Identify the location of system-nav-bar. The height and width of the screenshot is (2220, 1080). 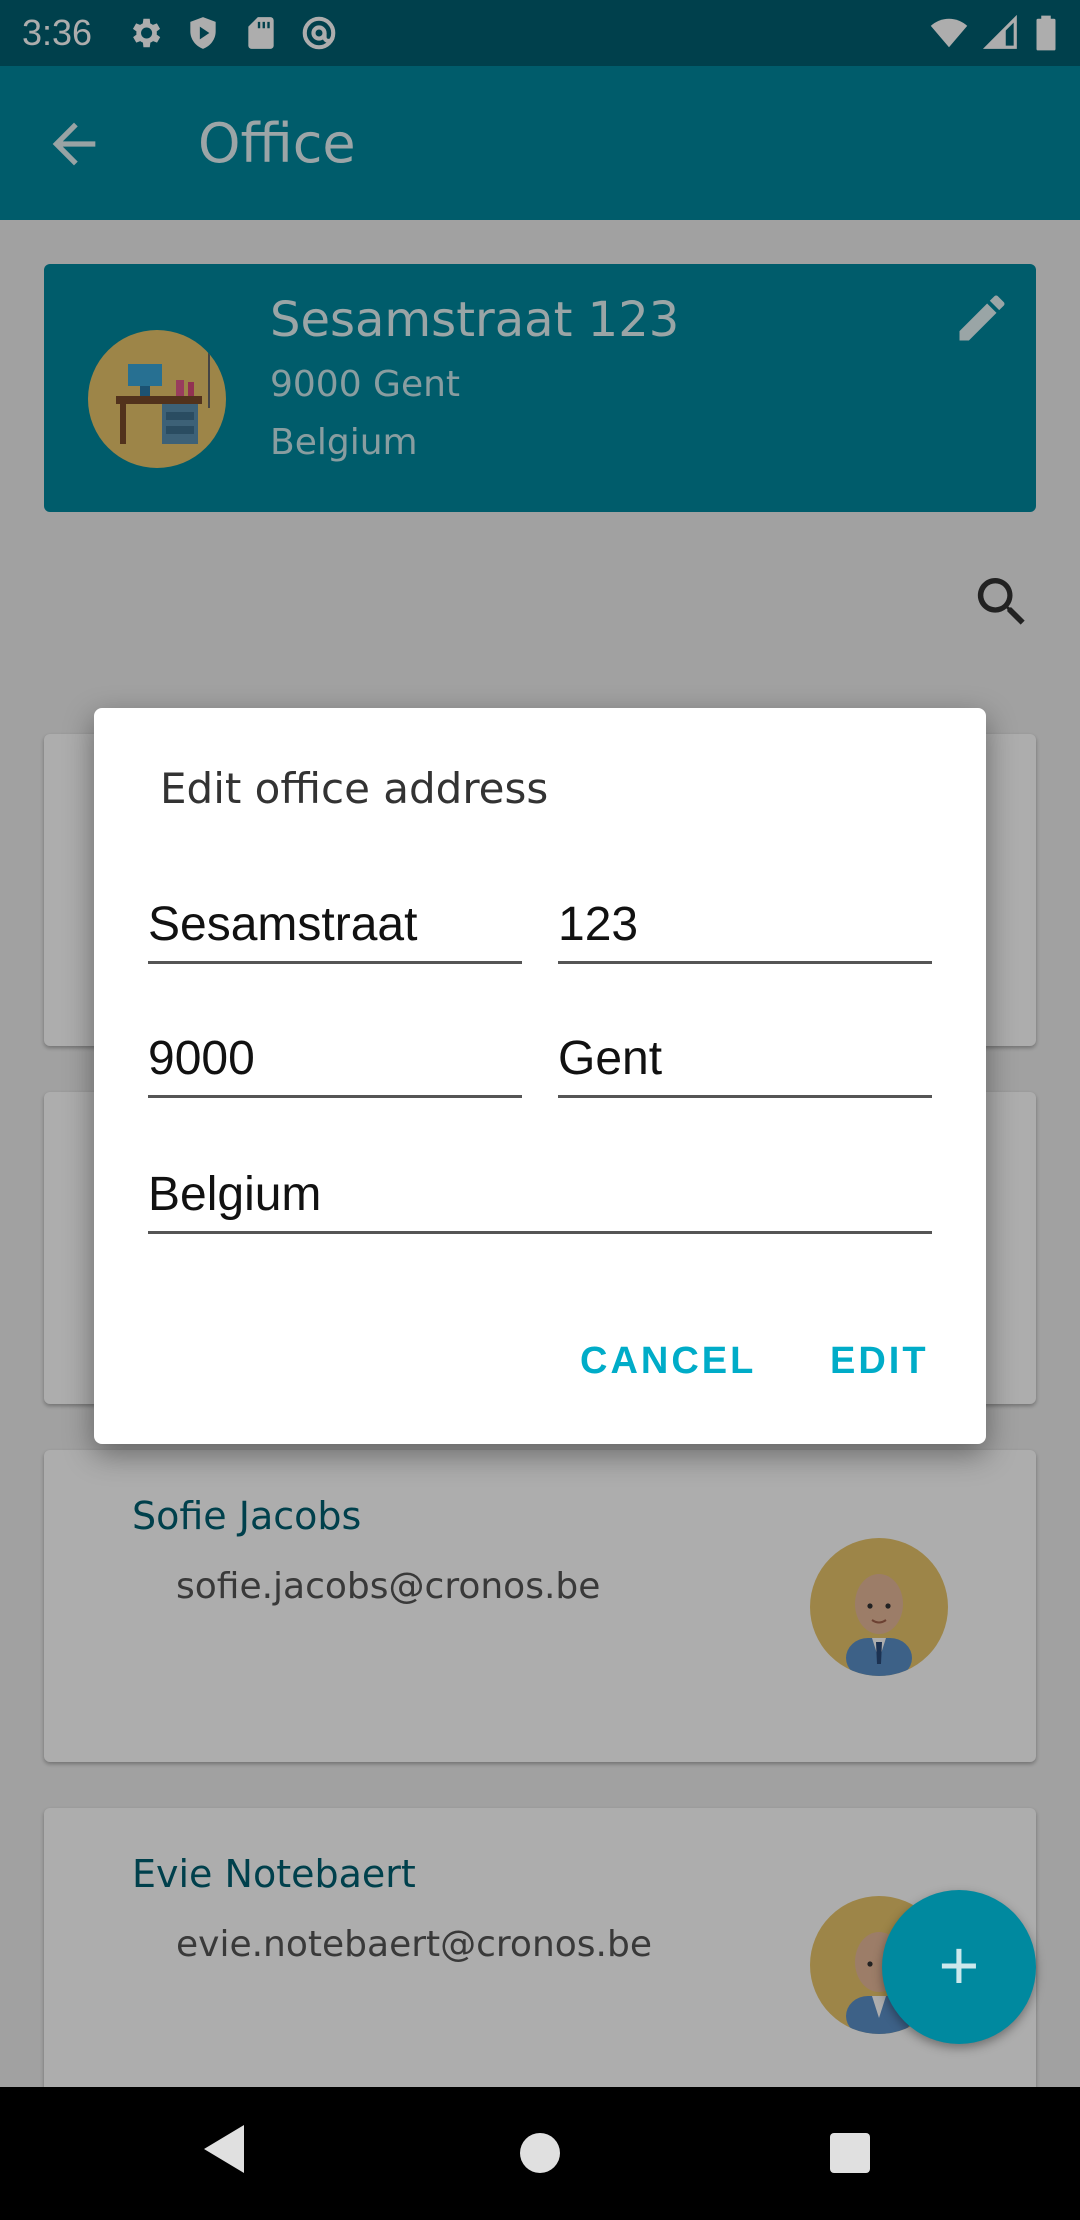
(540, 2153).